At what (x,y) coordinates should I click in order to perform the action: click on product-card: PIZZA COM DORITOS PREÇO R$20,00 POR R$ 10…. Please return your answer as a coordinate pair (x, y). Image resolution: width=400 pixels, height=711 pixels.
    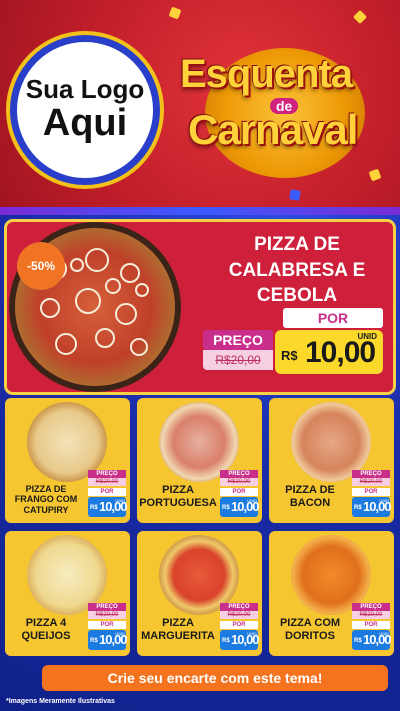
    Looking at the image, I should click on (331, 593).